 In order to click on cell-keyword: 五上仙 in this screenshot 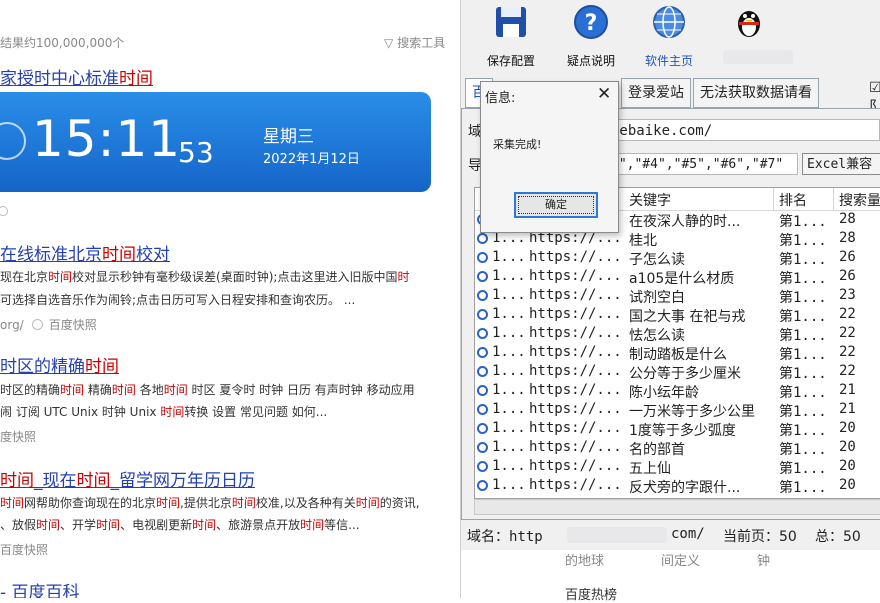, I will do `click(650, 469)`.